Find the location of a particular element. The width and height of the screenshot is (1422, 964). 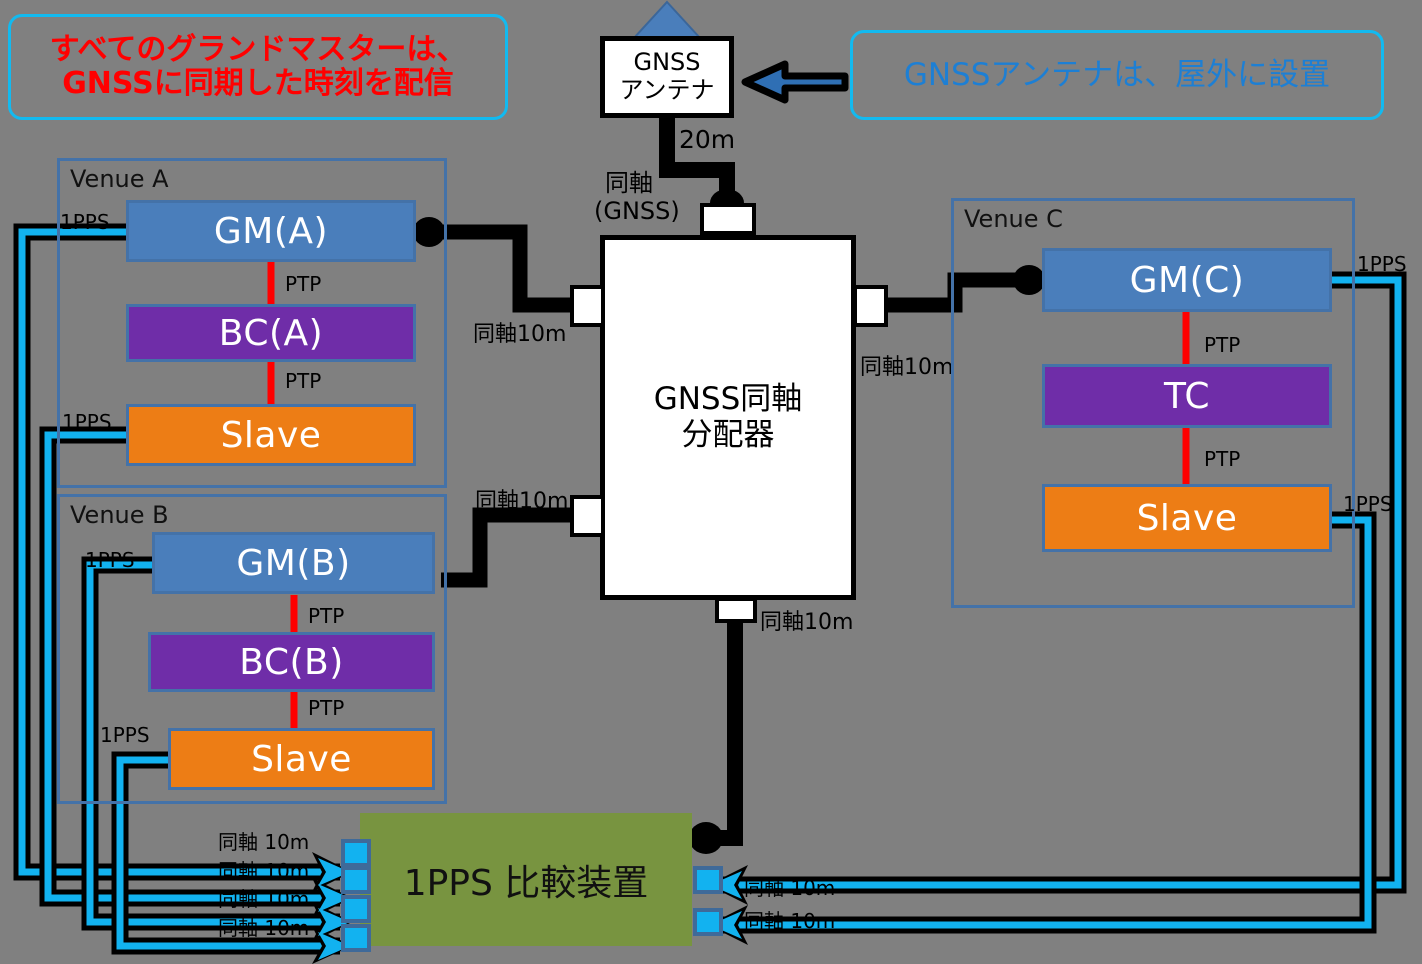

gnss-splitter-line2: 分配器 is located at coordinates (728, 434).